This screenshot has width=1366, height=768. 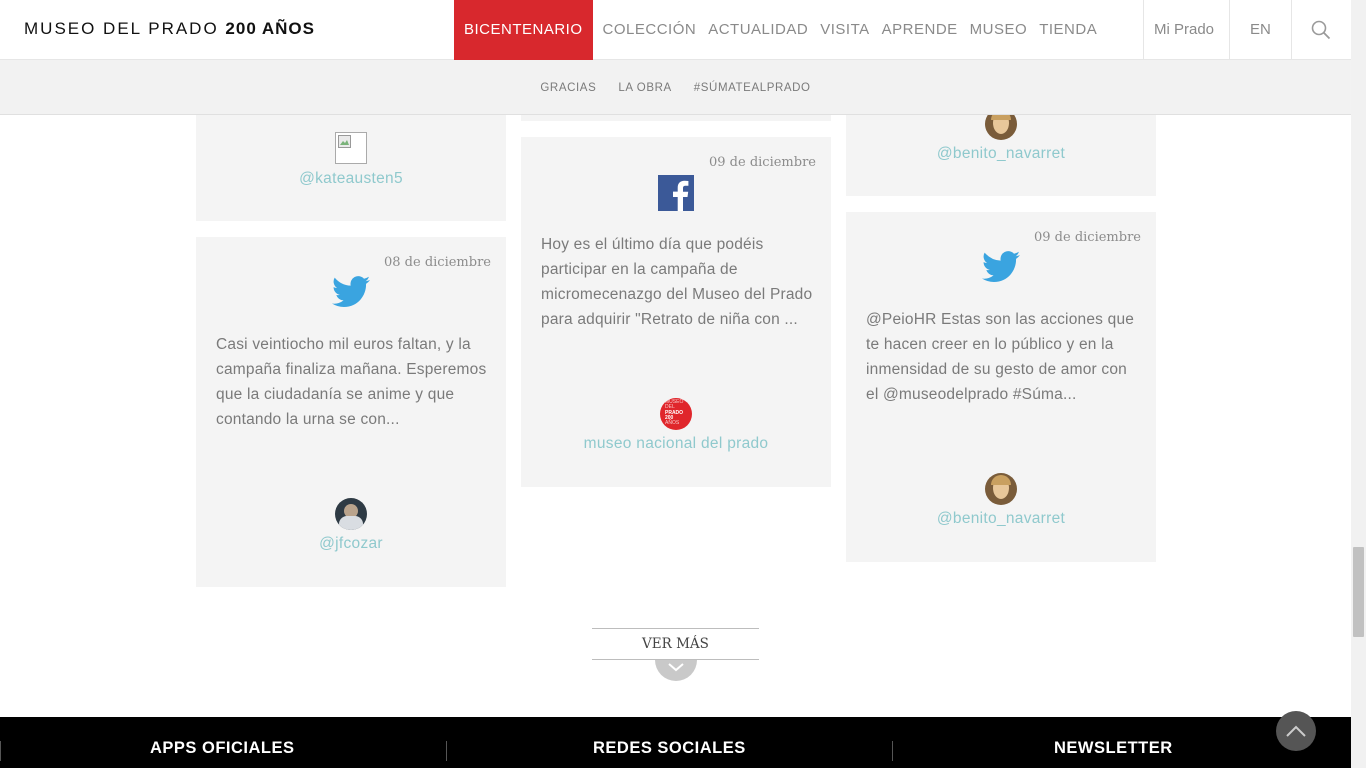 I want to click on sub-navigation-bar: GRACIAS LA OBRA #SÚMATEALPRADO, so click(x=675, y=87).